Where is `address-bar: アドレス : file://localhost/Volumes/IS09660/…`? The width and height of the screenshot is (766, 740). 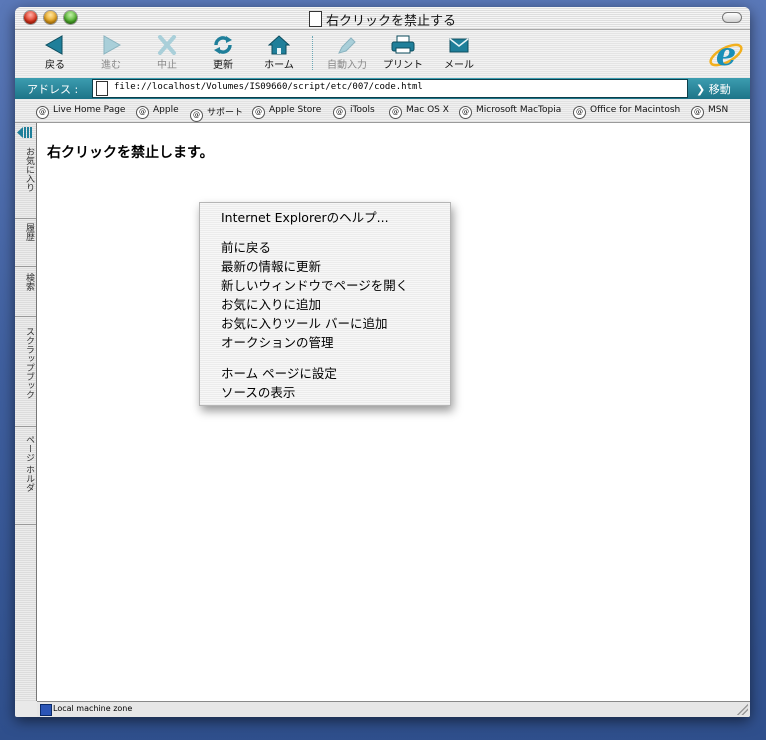
address-bar: アドレス : file://localhost/Volumes/IS09660/… is located at coordinates (382, 88).